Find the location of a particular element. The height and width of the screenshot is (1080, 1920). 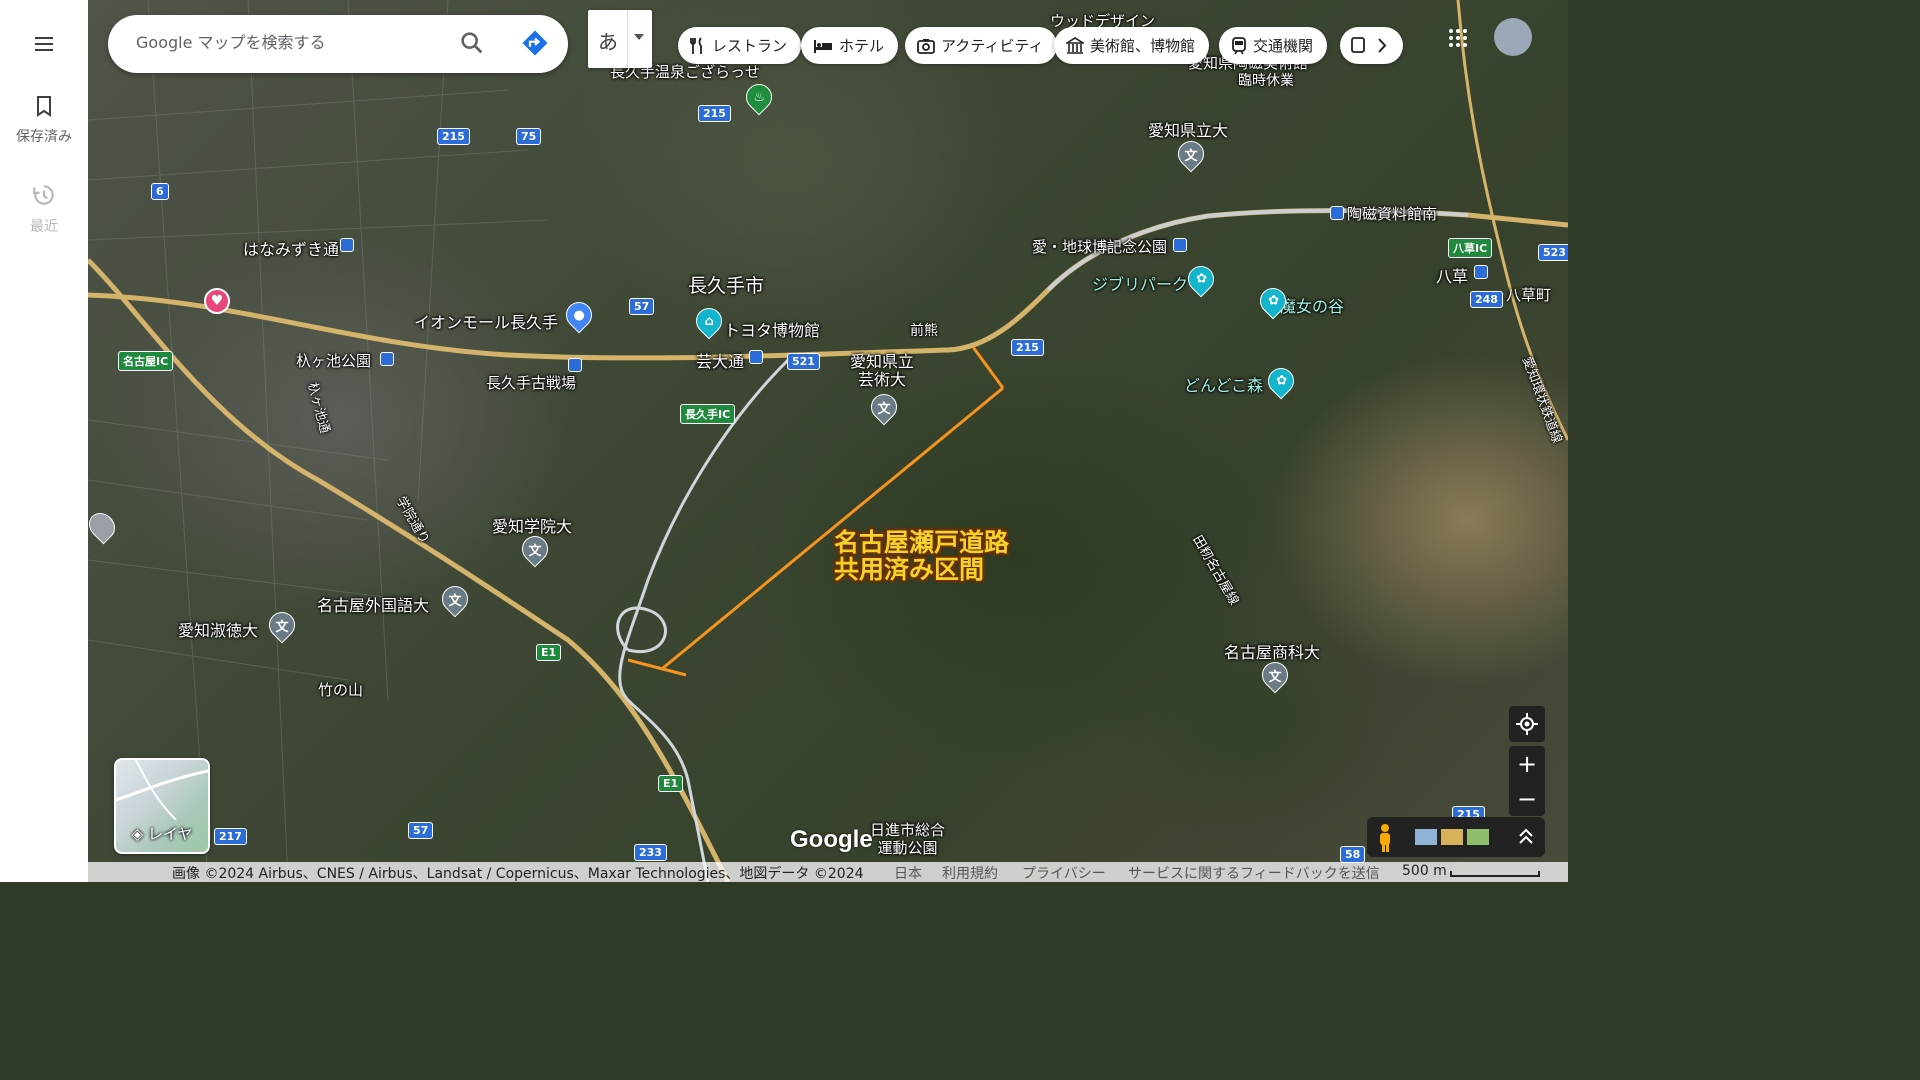

zoom-out-button: − is located at coordinates (1527, 798).